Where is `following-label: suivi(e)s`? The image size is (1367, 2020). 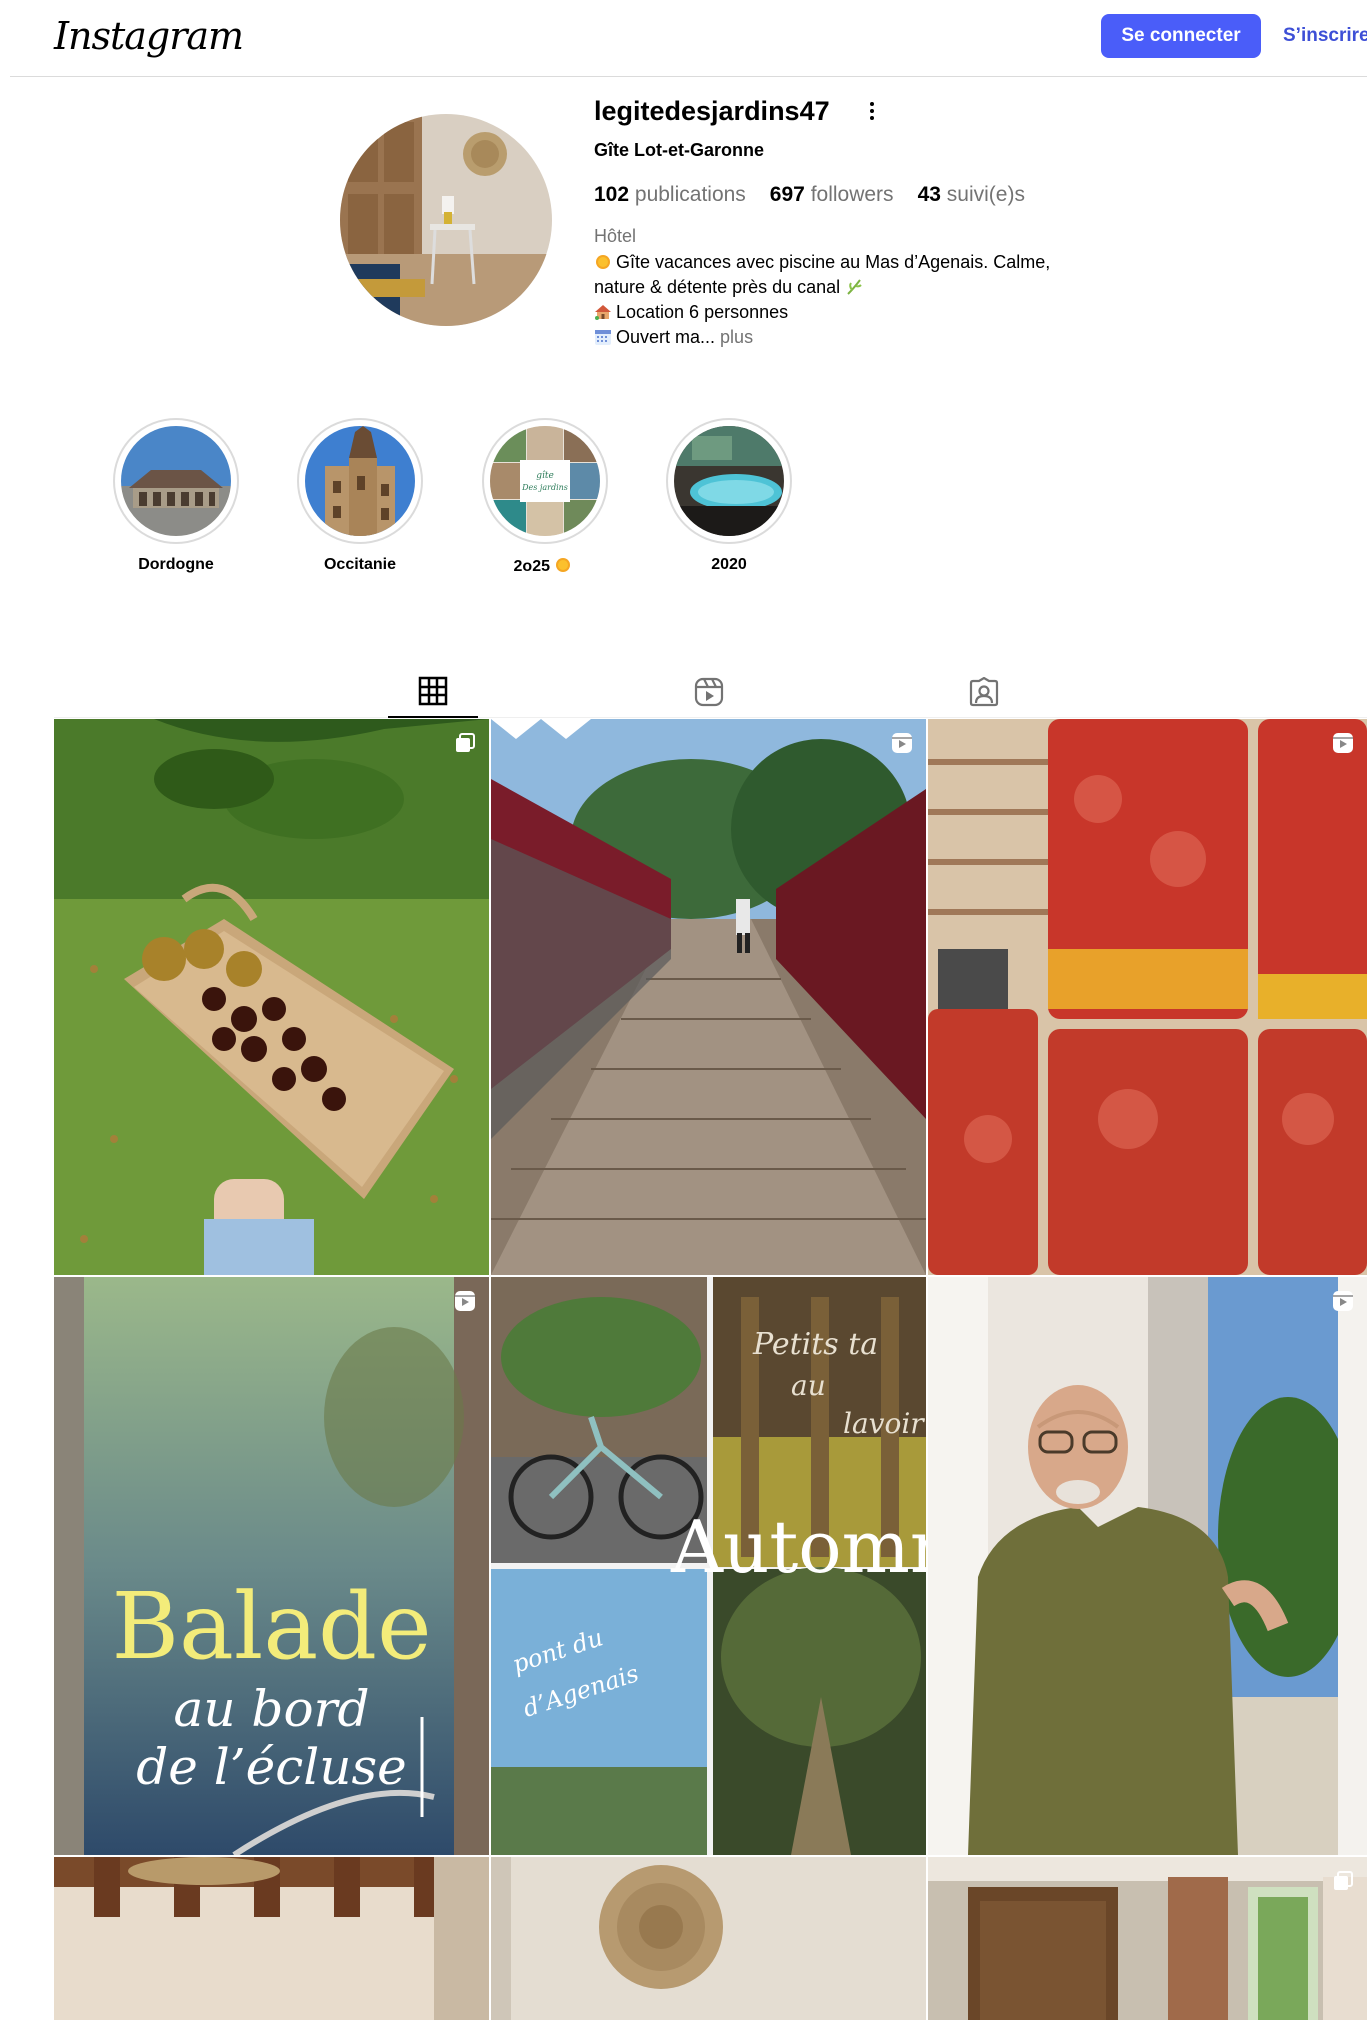
following-label: suivi(e)s is located at coordinates (985, 194).